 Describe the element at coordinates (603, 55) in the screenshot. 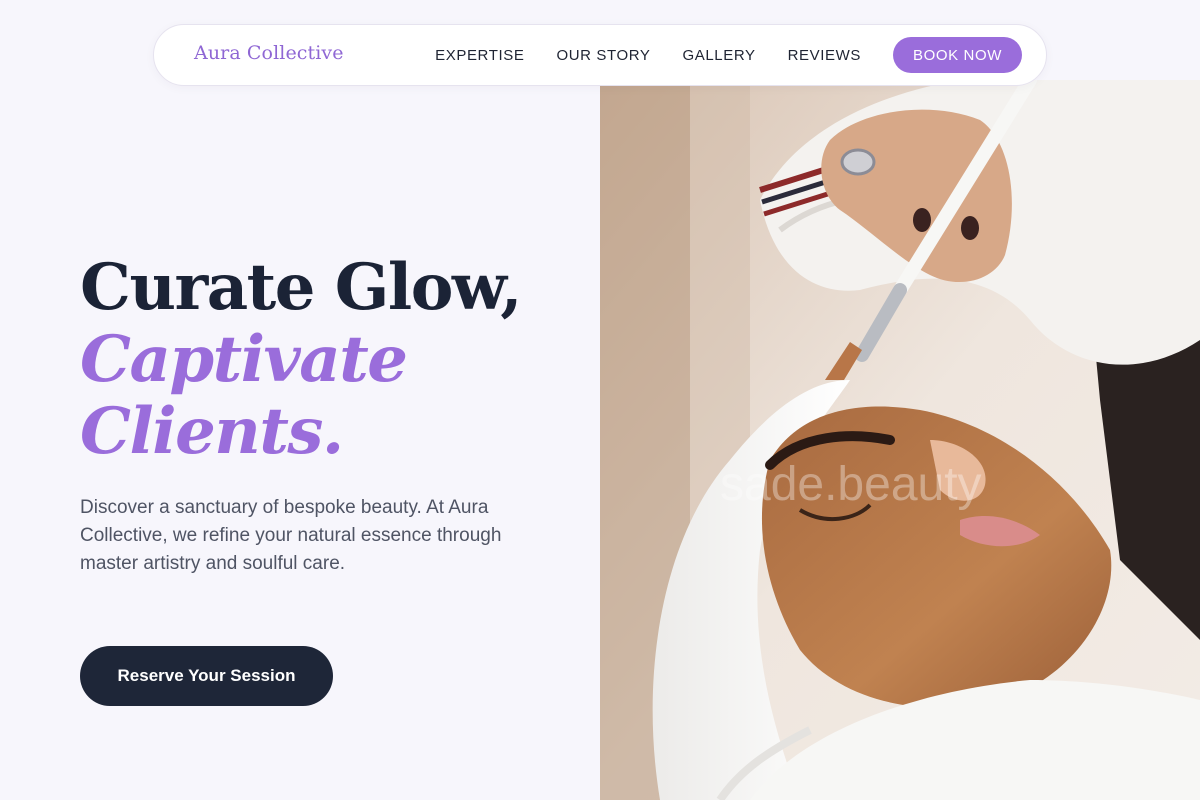

I see `nav-link-our-story: OUR STORY` at that location.